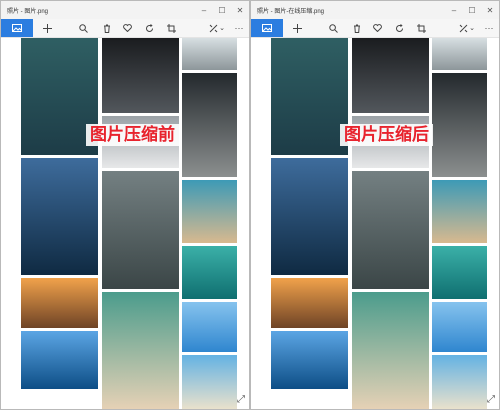 The image size is (500, 410). Describe the element at coordinates (132, 135) in the screenshot. I see `caption-label: 图片压缩前` at that location.